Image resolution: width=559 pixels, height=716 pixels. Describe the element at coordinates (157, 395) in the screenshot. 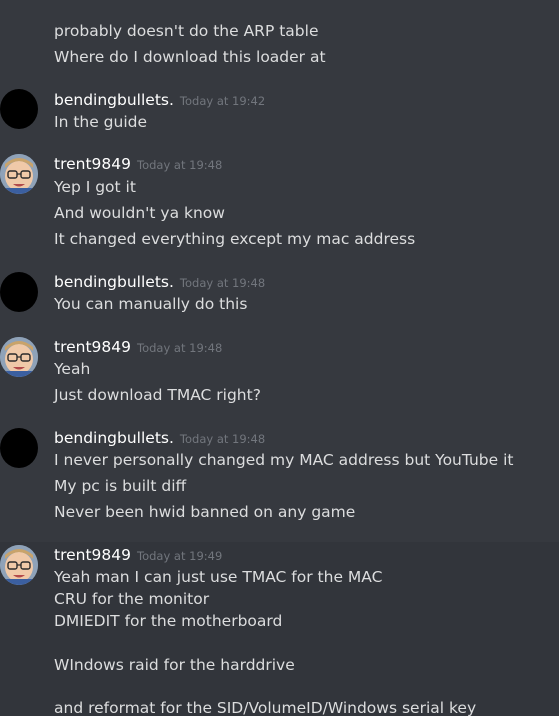

I see `message-line: Just download TMAC right?` at that location.